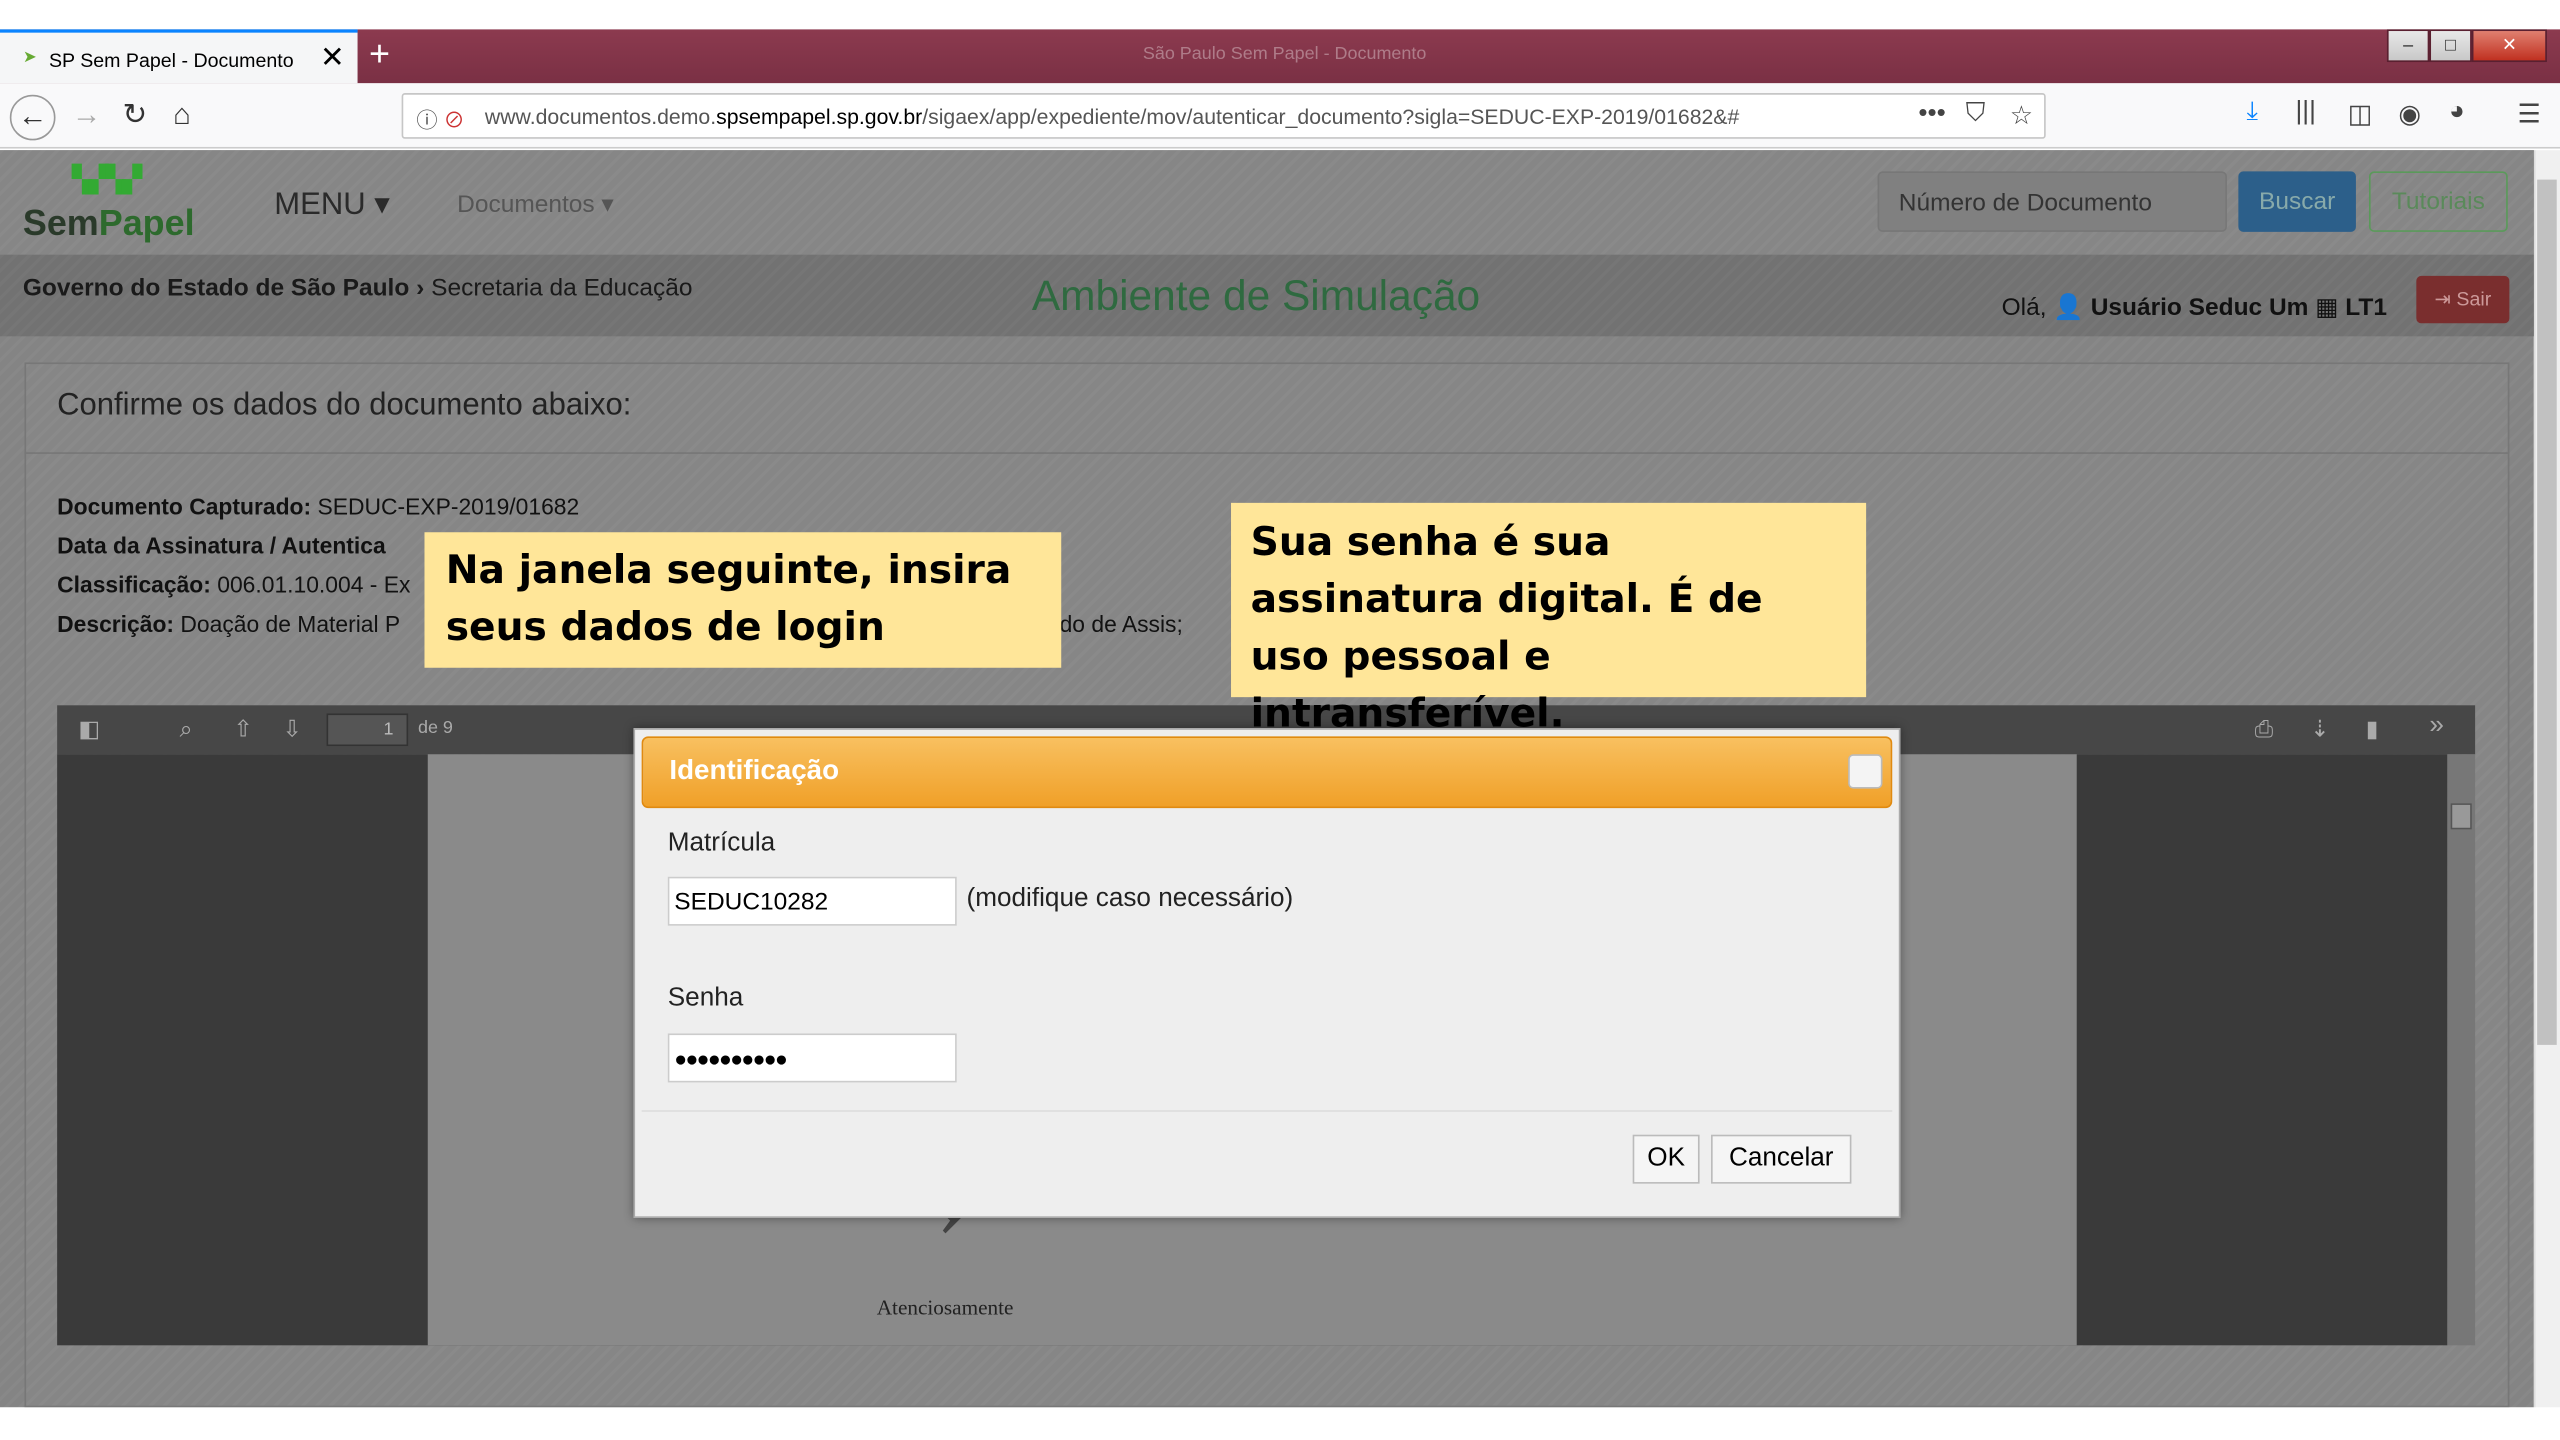 The image size is (2560, 1440). What do you see at coordinates (705, 998) in the screenshot?
I see `senha-label: Senha` at bounding box center [705, 998].